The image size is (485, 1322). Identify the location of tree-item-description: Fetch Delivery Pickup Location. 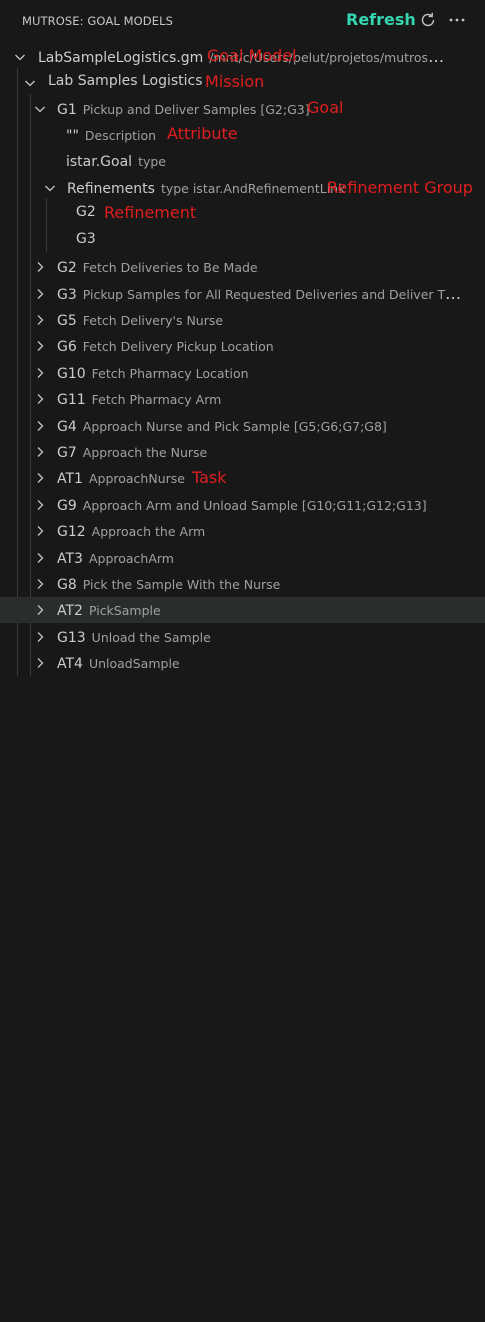
(178, 346).